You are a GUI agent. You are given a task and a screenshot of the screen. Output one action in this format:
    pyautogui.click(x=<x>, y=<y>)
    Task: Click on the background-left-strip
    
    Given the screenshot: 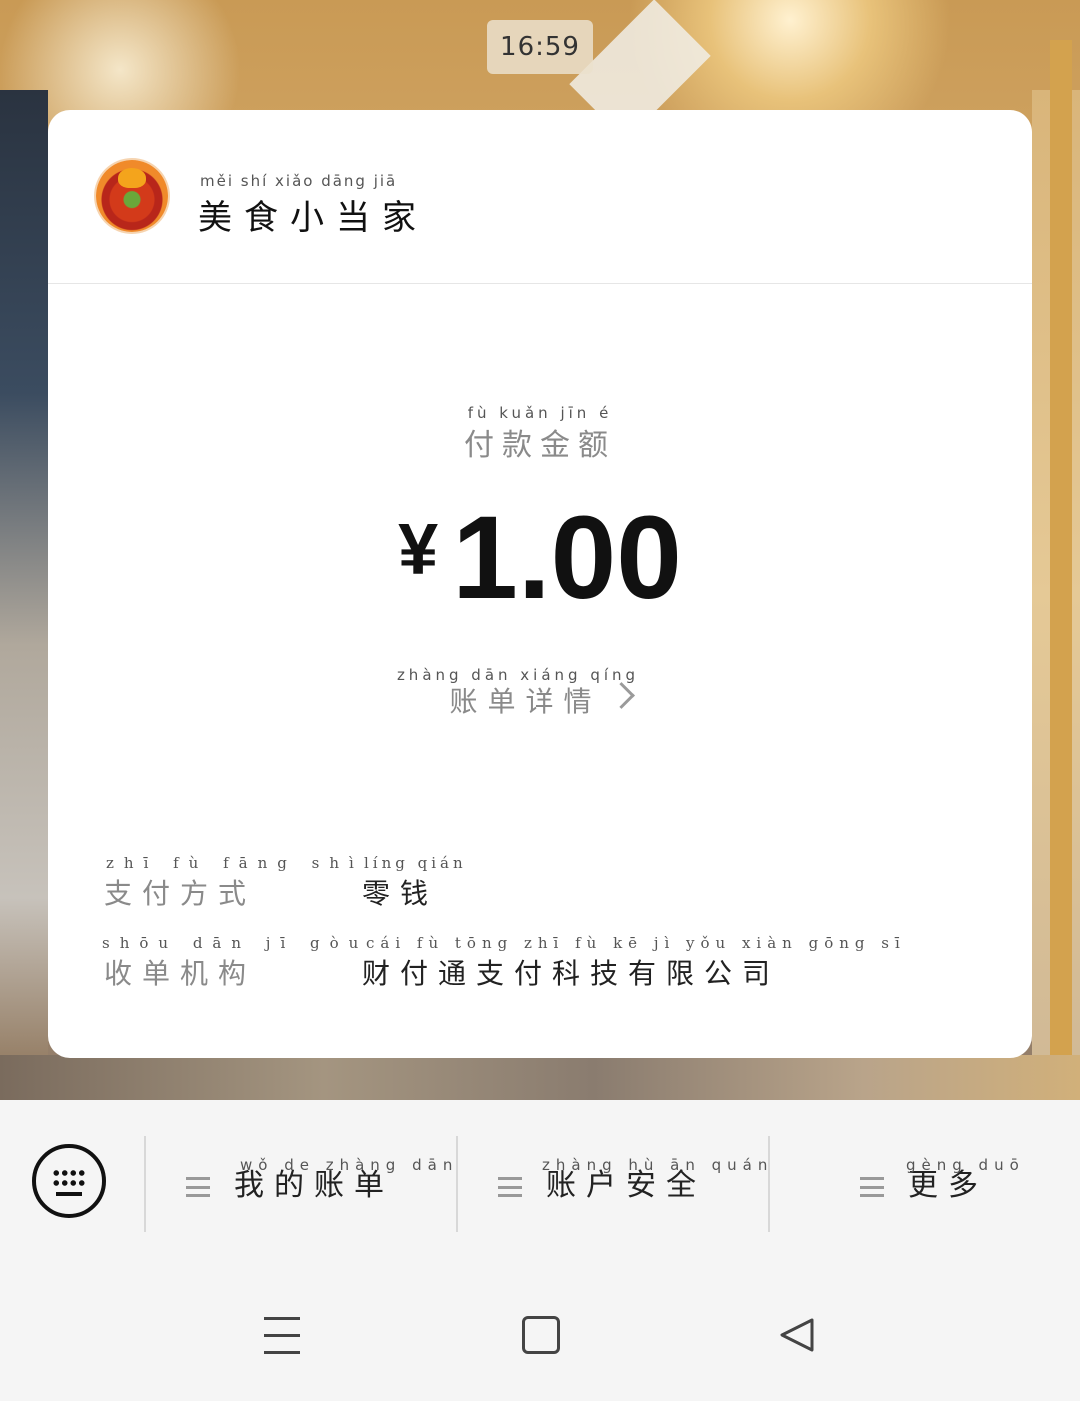 What is the action you would take?
    pyautogui.click(x=24, y=595)
    